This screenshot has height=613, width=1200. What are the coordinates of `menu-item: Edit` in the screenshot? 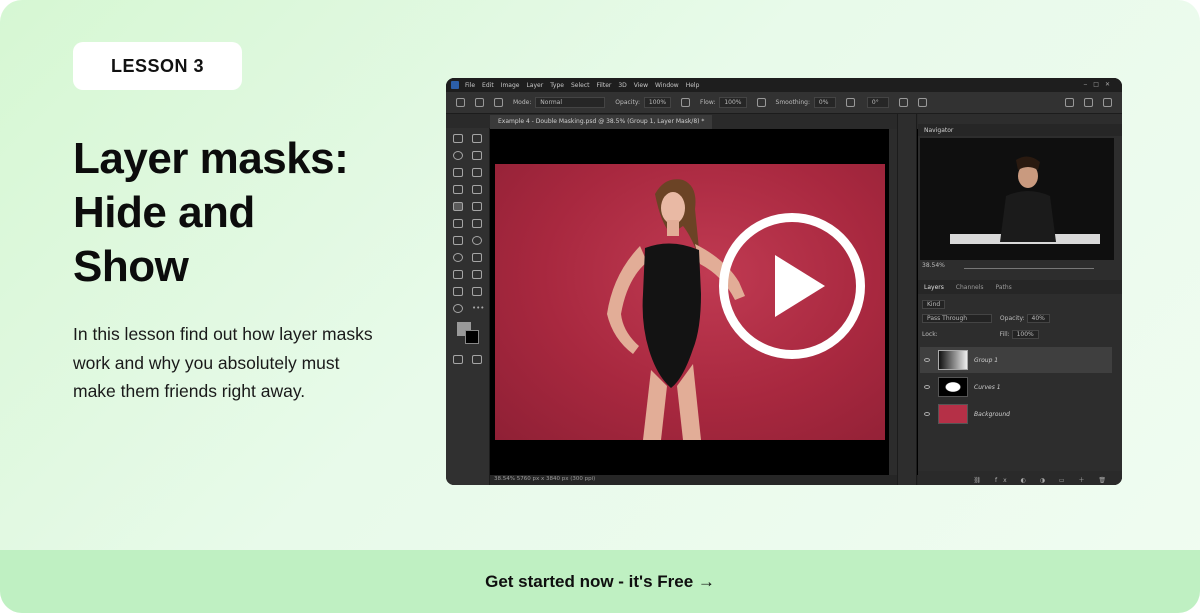 It's located at (488, 85).